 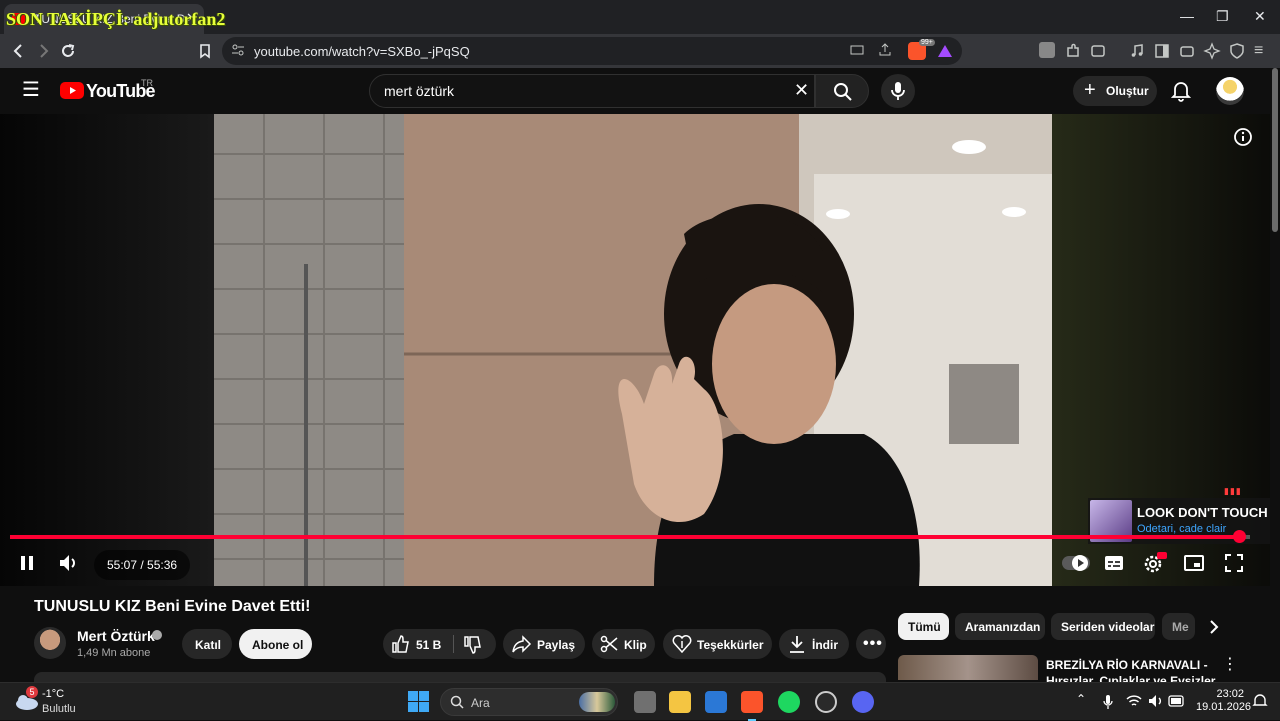 I want to click on wallet-icon, so click(x=1187, y=51).